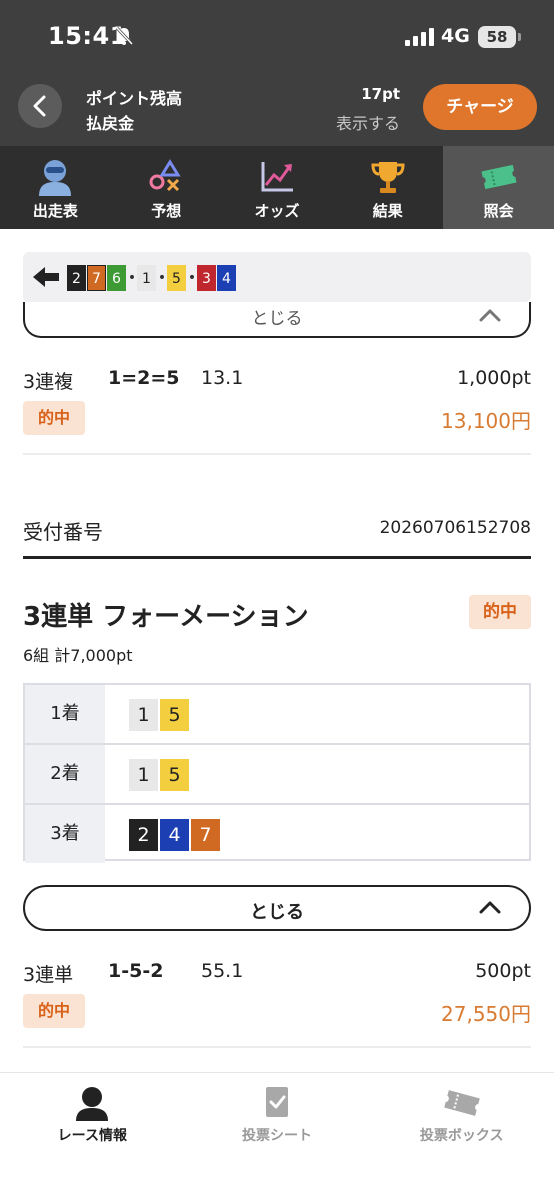 This screenshot has width=554, height=1200. Describe the element at coordinates (455, 528) in the screenshot. I see `receipt-number: 20260706152708` at that location.